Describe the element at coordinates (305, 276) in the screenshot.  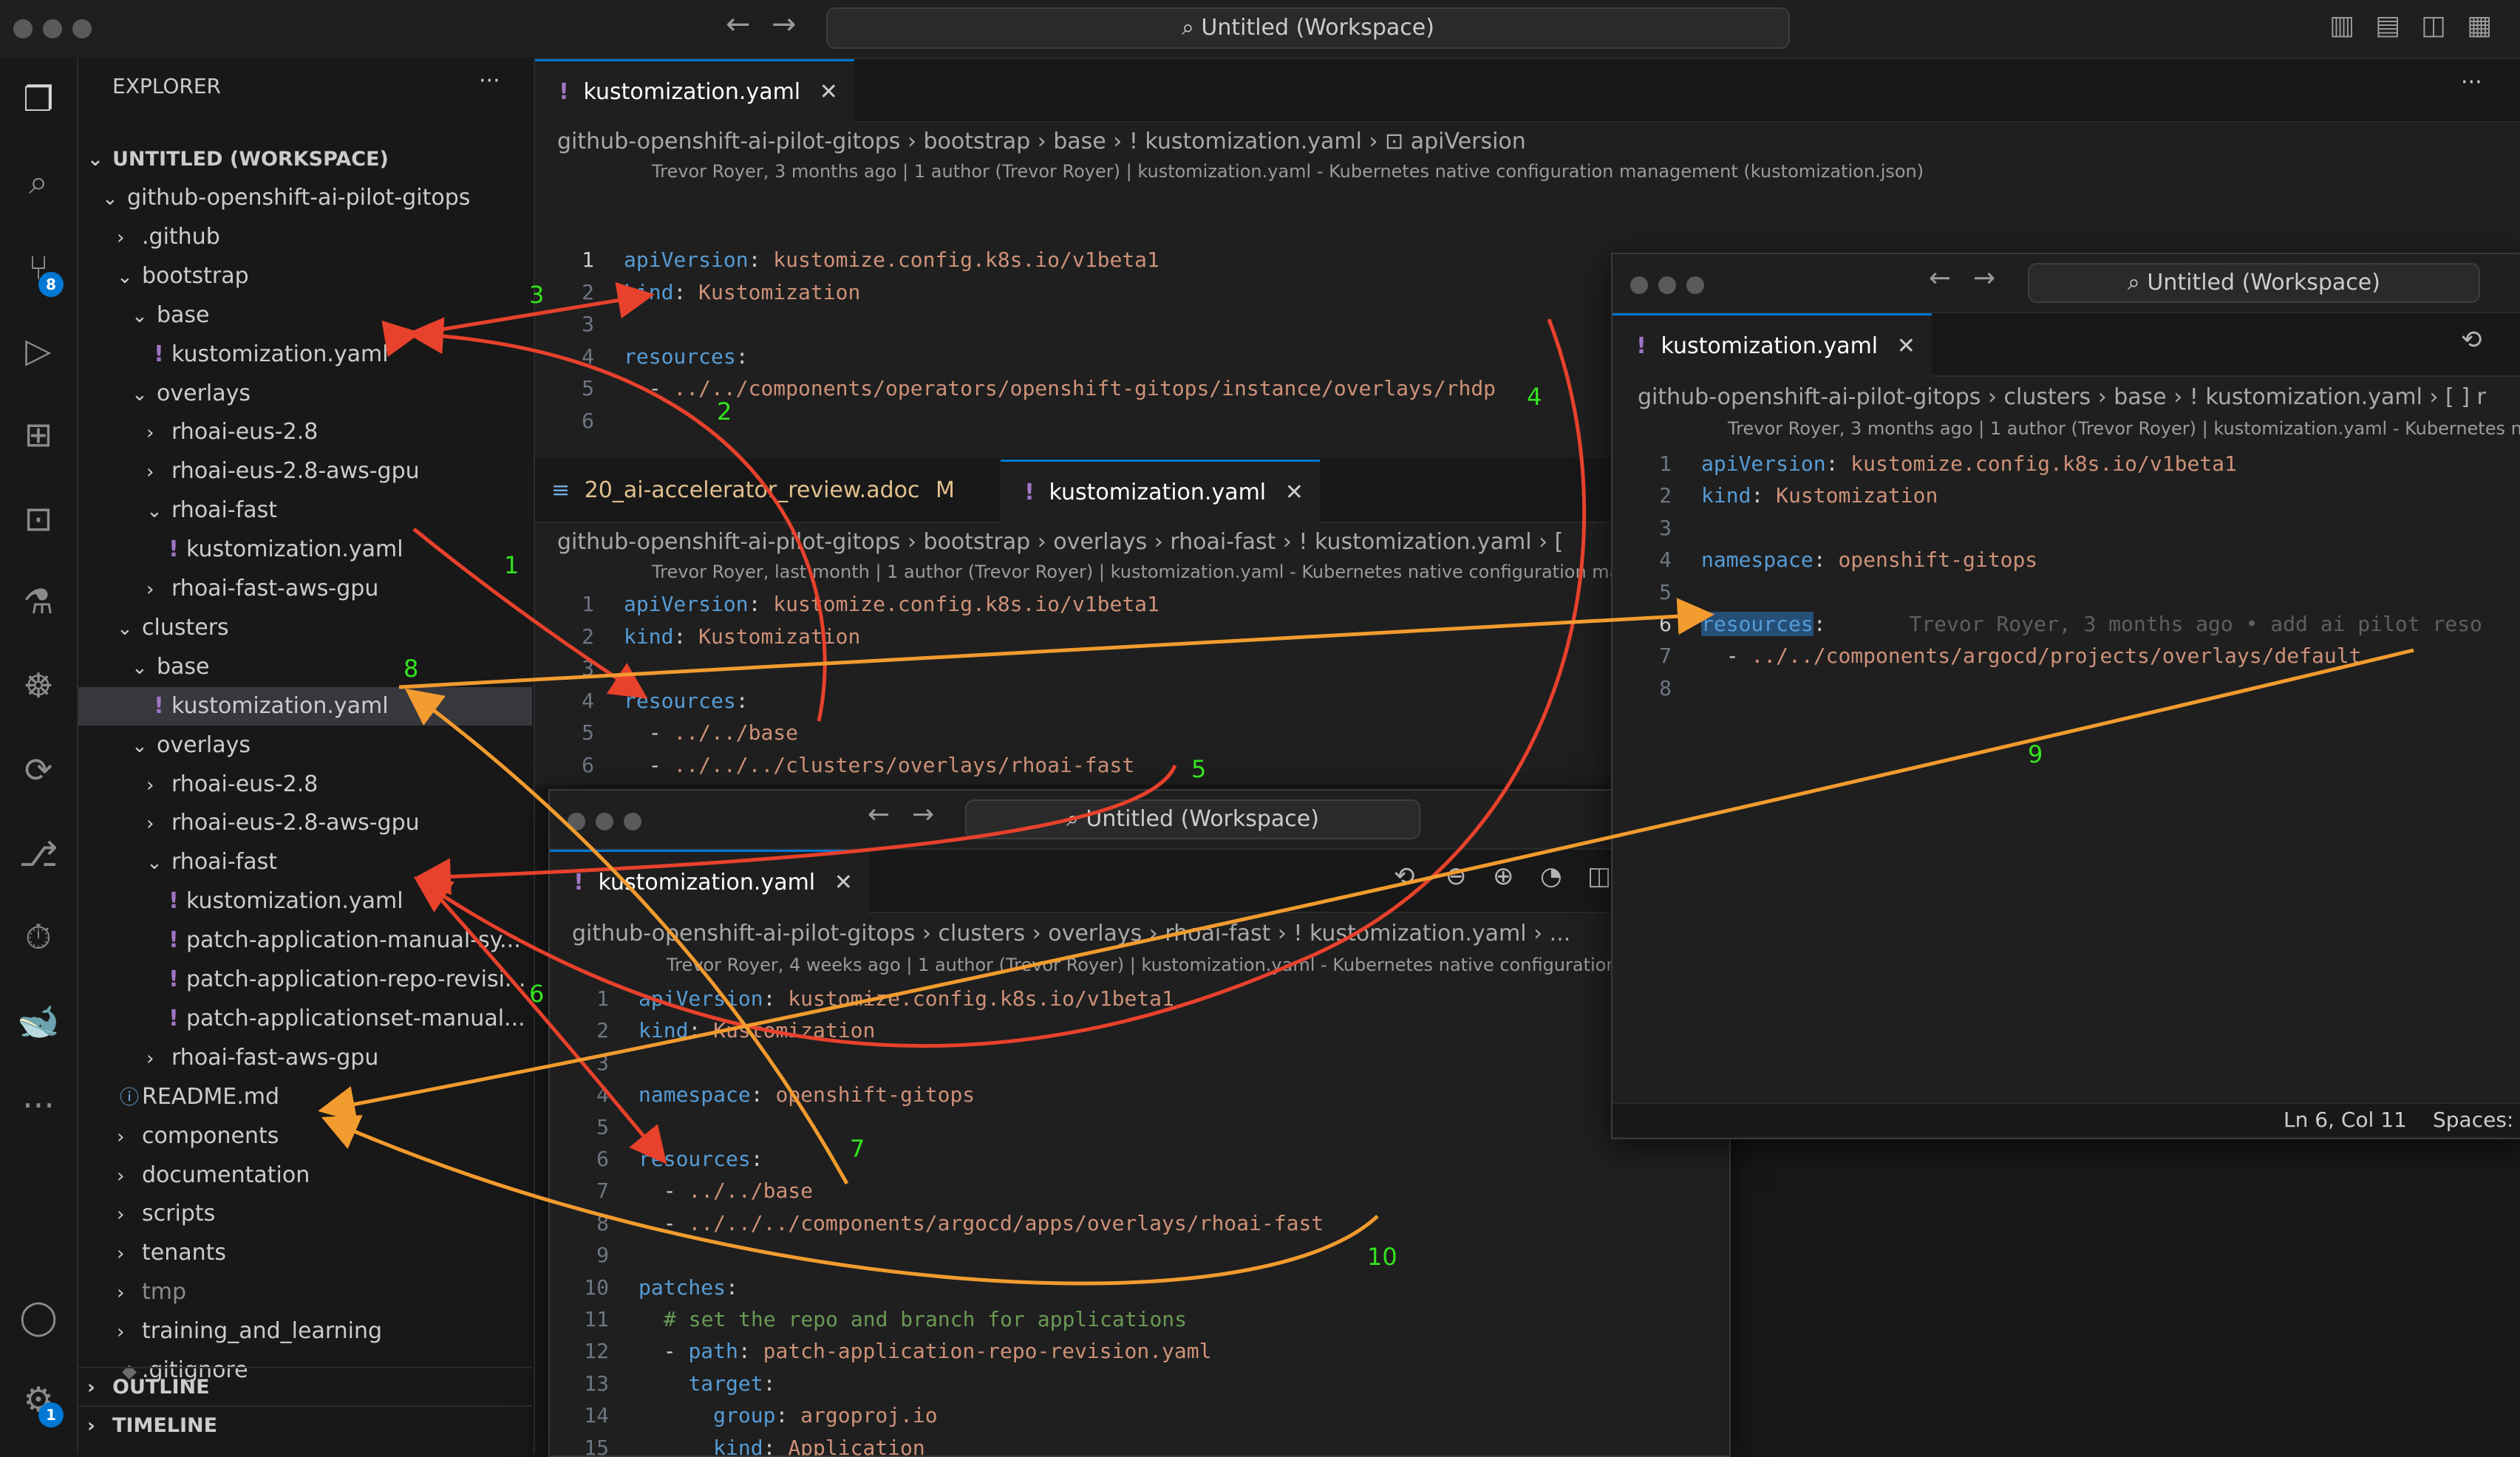
I see `tree-folder: ⌄ bootstrap` at that location.